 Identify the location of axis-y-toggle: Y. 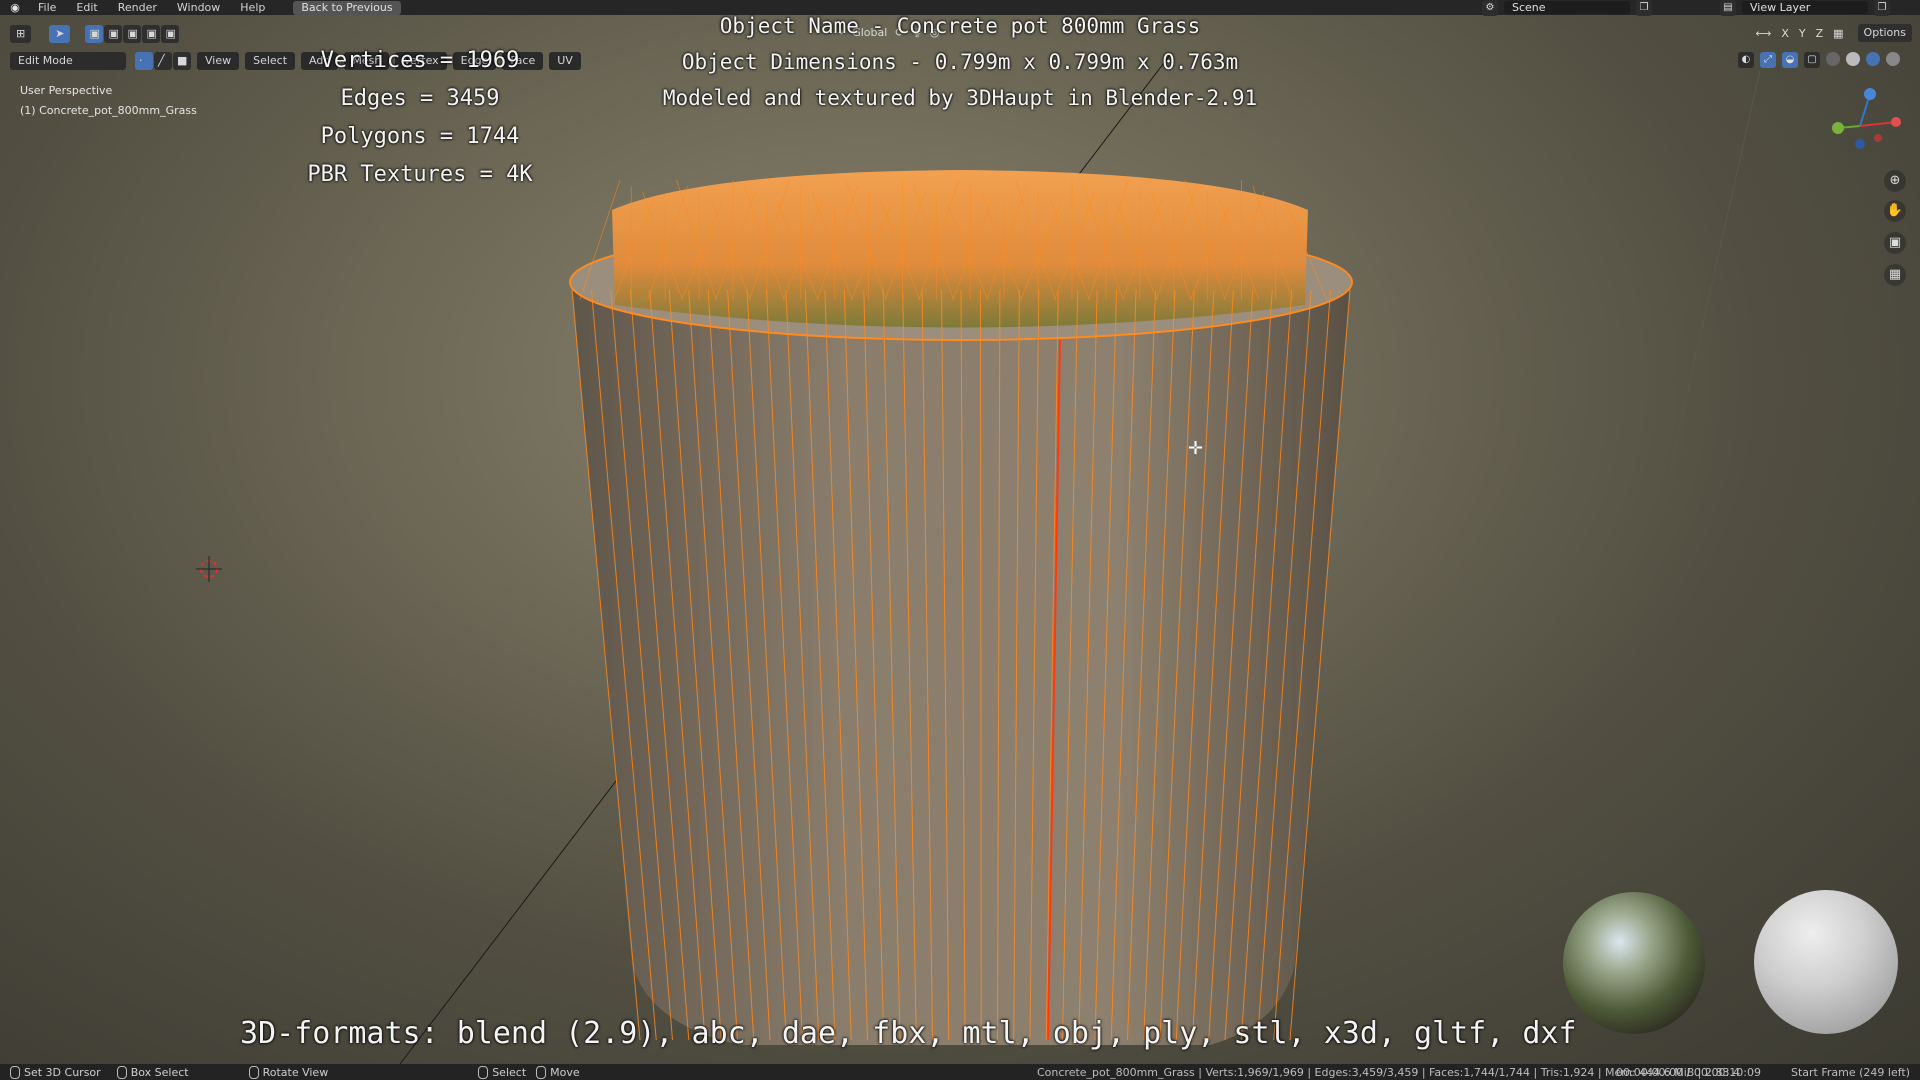
(1802, 33).